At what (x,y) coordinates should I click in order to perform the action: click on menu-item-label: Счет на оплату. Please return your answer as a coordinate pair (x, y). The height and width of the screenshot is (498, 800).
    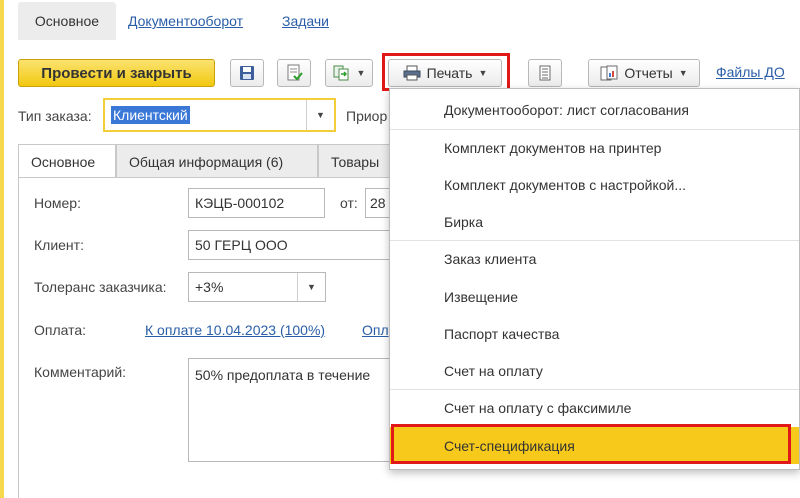
    Looking at the image, I should click on (493, 370).